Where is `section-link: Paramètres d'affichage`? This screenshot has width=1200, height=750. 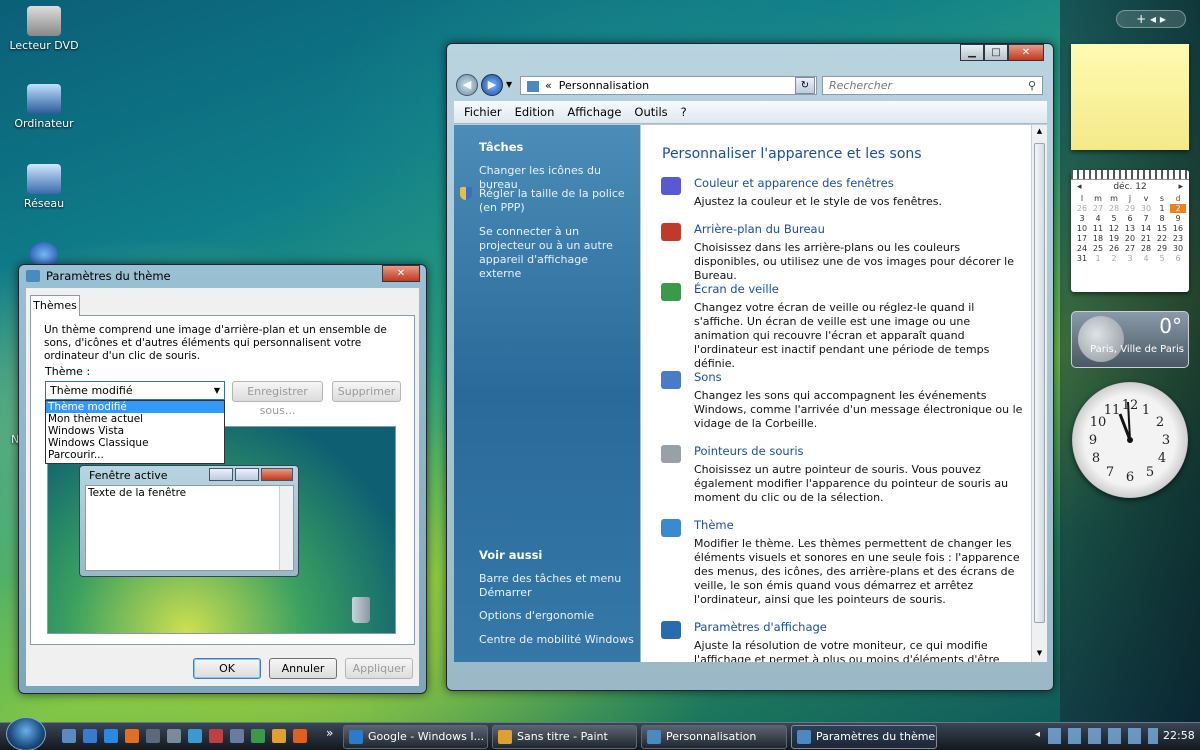 section-link: Paramètres d'affichage is located at coordinates (760, 627).